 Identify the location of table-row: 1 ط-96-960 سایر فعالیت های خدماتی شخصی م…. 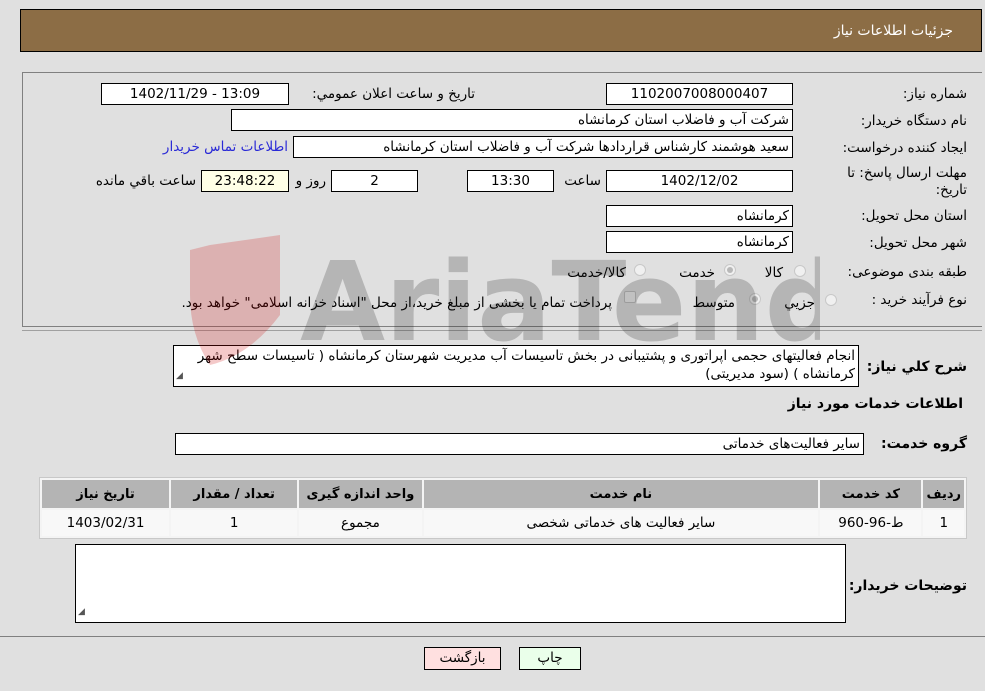
(503, 523).